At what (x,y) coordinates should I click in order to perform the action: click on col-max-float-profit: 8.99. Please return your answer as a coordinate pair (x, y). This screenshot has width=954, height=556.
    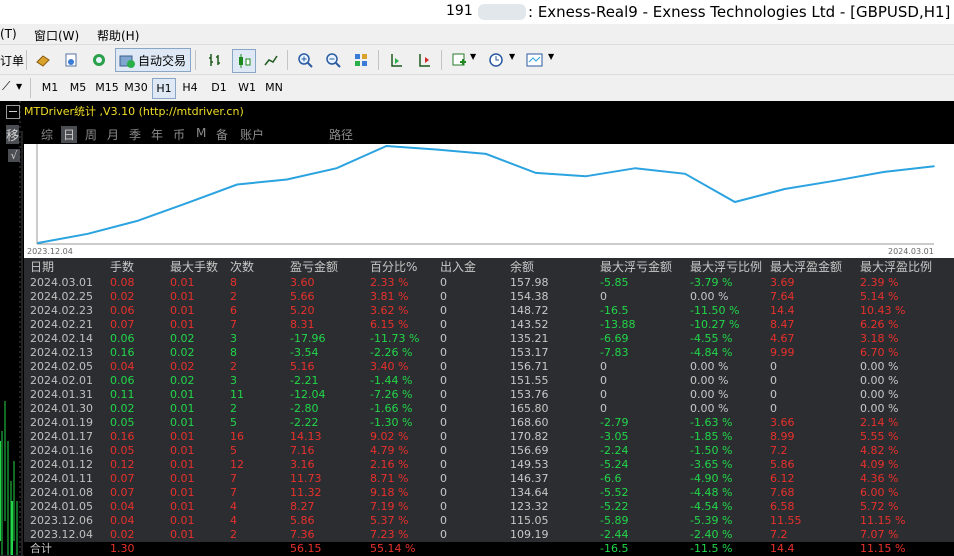
    Looking at the image, I should click on (782, 436).